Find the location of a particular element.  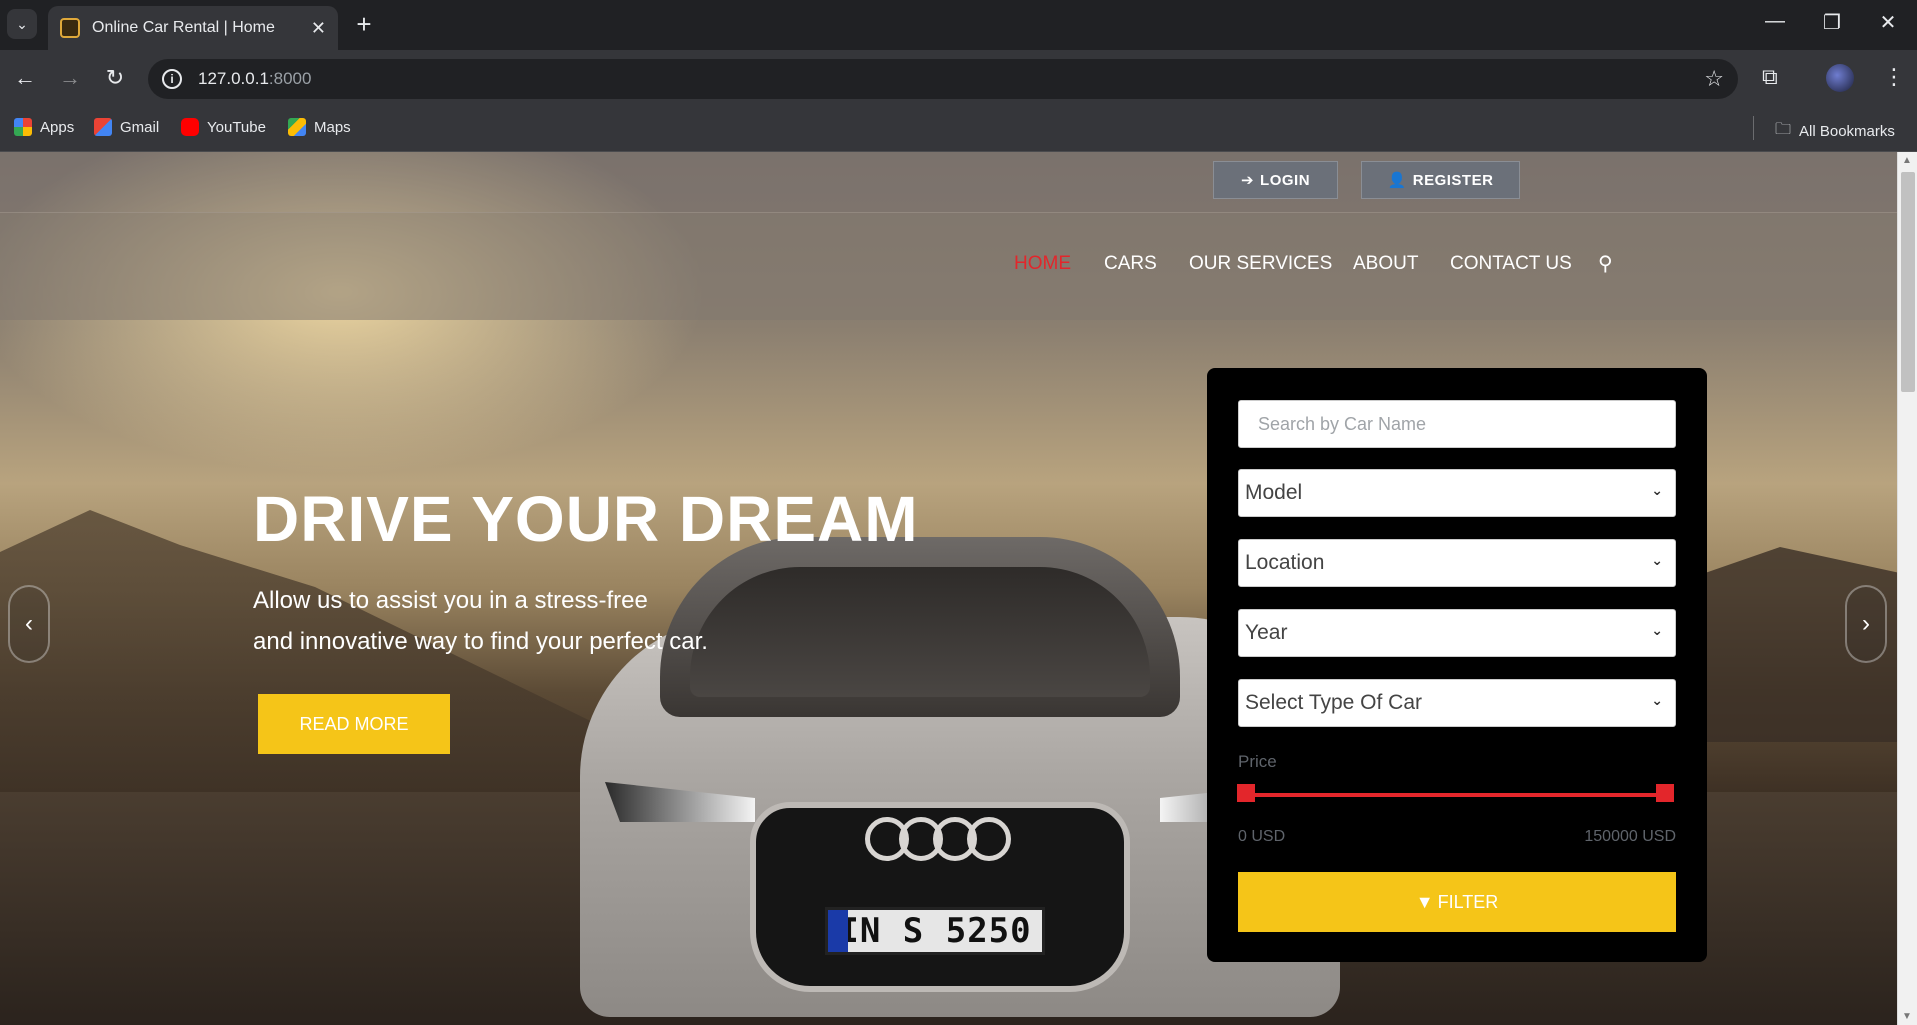

bookmarks-bar: Apps Gmail YouTube Maps 🗀 All Bookmarks is located at coordinates (958, 129).